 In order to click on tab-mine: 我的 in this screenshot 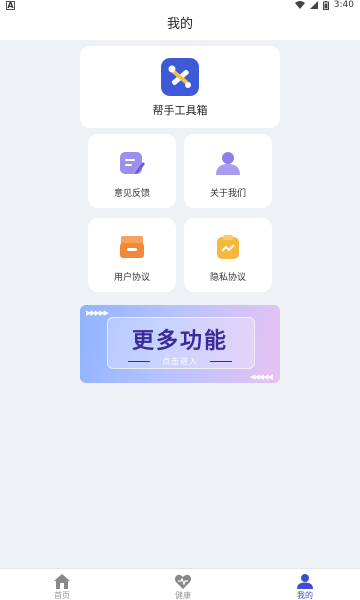, I will do `click(305, 584)`.